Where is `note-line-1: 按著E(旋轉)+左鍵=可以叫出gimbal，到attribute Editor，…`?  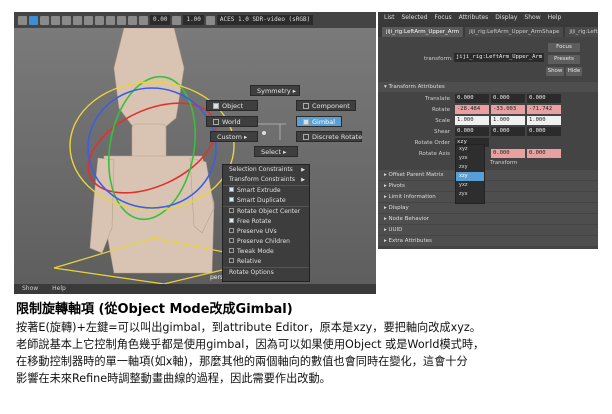 note-line-1: 按著E(旋轉)+左鍵=可以叫出gimbal，到attribute Editor，… is located at coordinates (248, 327).